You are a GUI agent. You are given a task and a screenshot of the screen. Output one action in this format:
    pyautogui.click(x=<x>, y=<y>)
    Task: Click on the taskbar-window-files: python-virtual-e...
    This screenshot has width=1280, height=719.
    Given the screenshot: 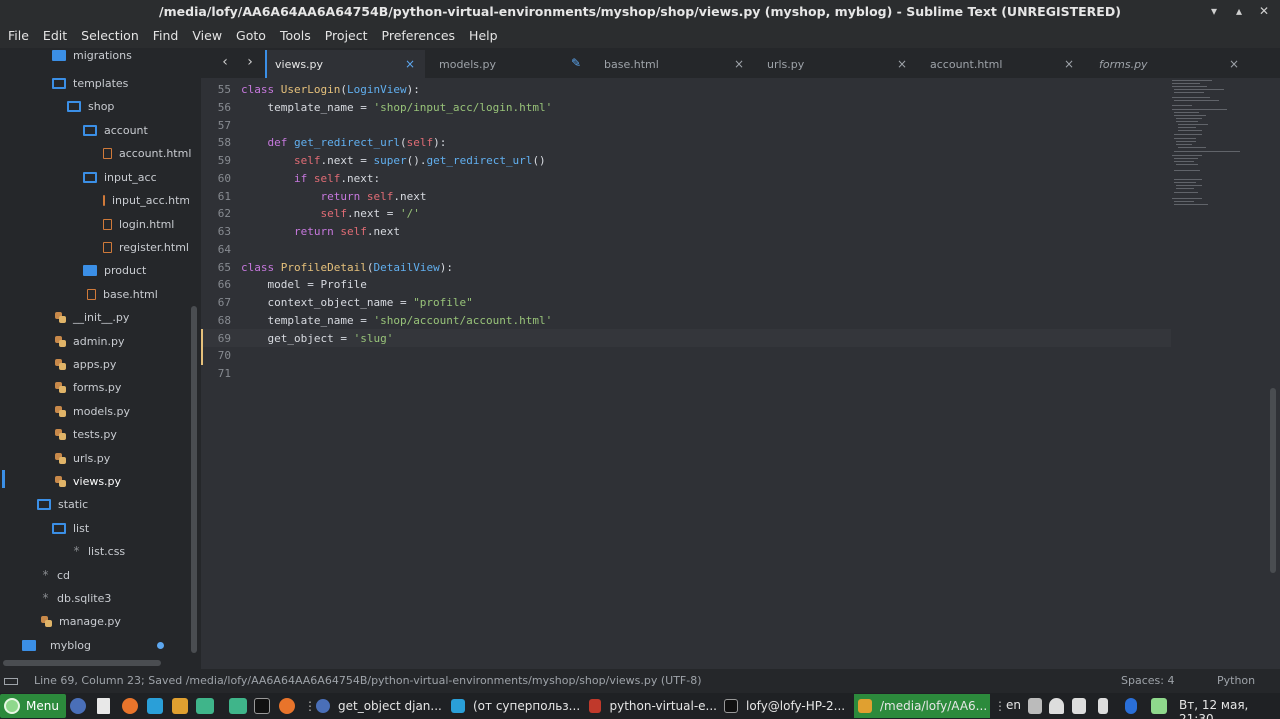 What is the action you would take?
    pyautogui.click(x=651, y=706)
    